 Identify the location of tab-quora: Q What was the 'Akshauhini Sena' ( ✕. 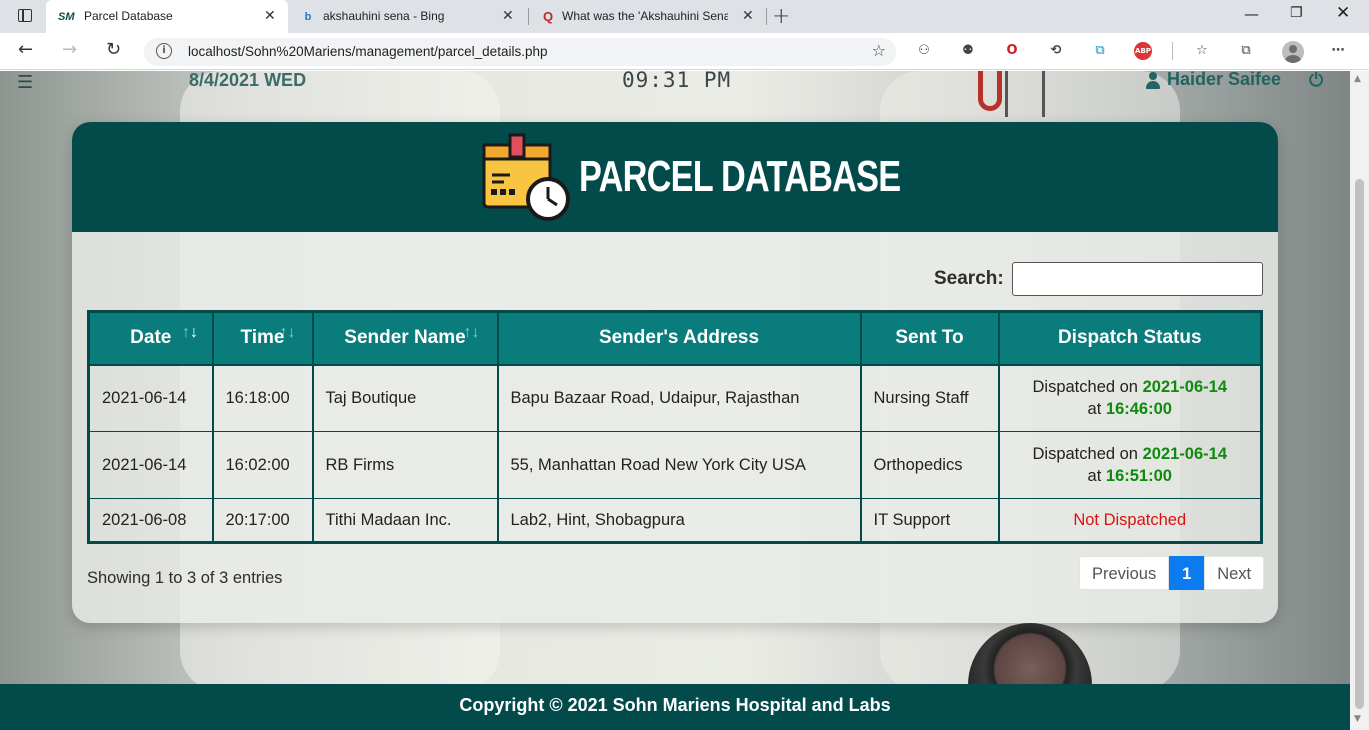
(648, 16).